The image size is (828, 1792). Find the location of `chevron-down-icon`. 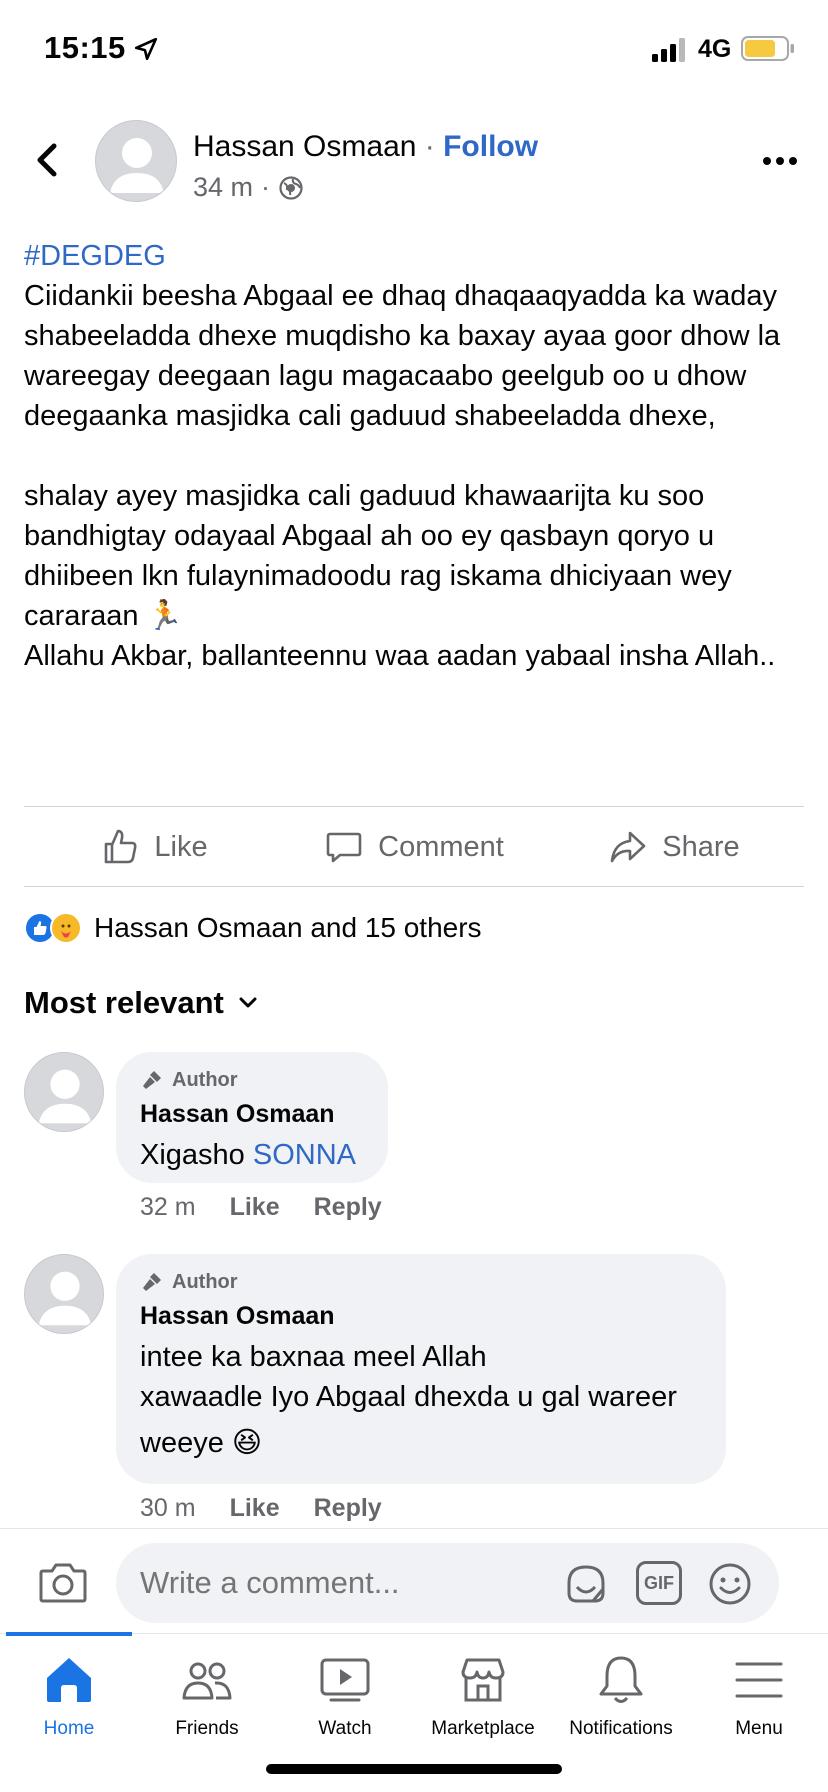

chevron-down-icon is located at coordinates (248, 1002).